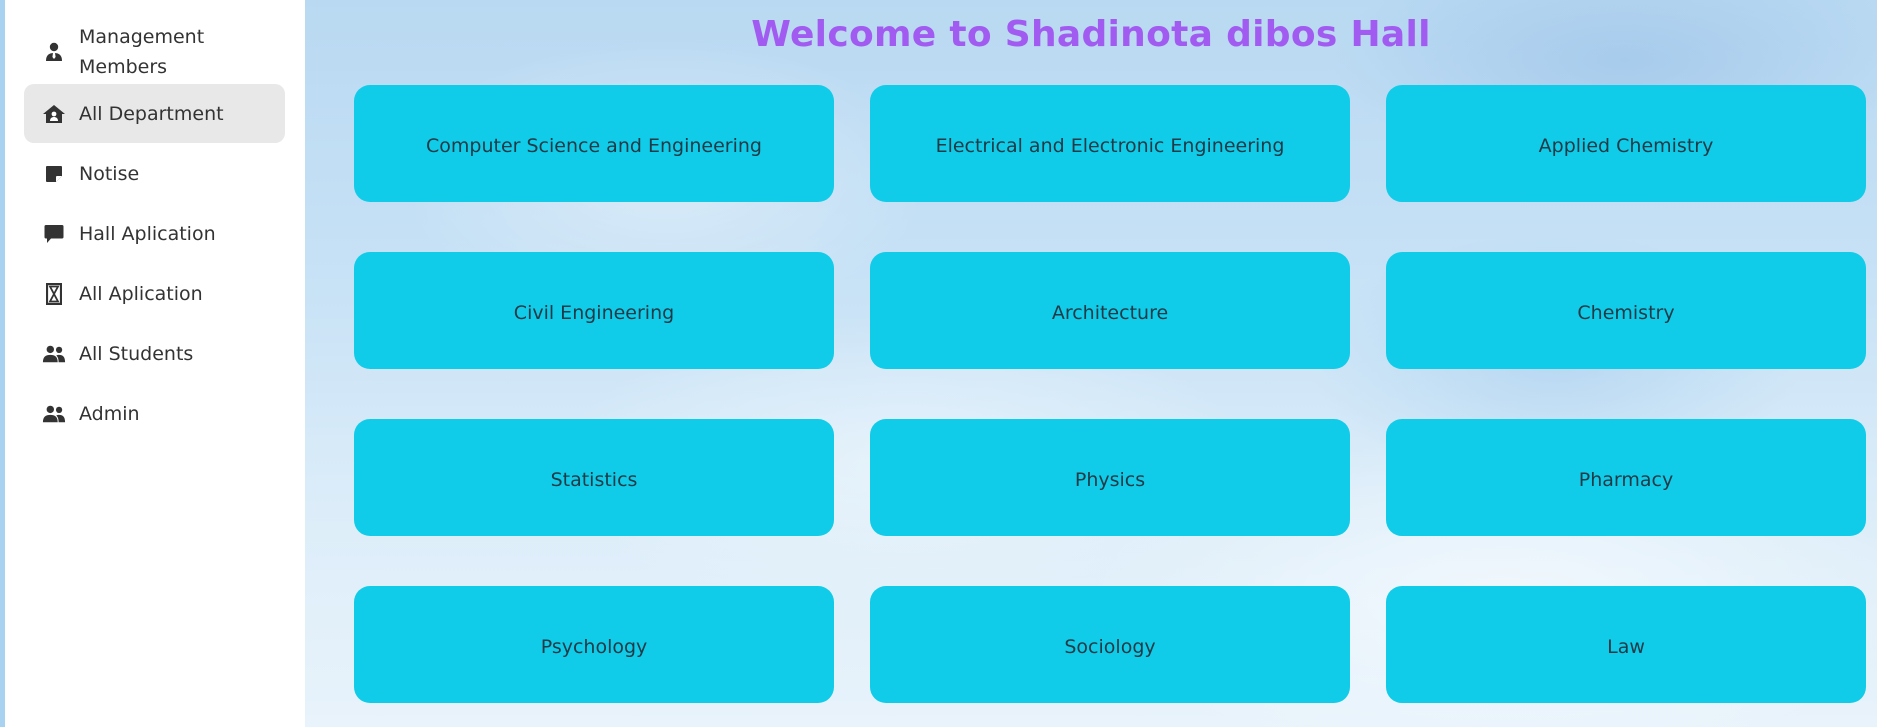 The width and height of the screenshot is (1877, 727). What do you see at coordinates (54, 174) in the screenshot?
I see `note-icon` at bounding box center [54, 174].